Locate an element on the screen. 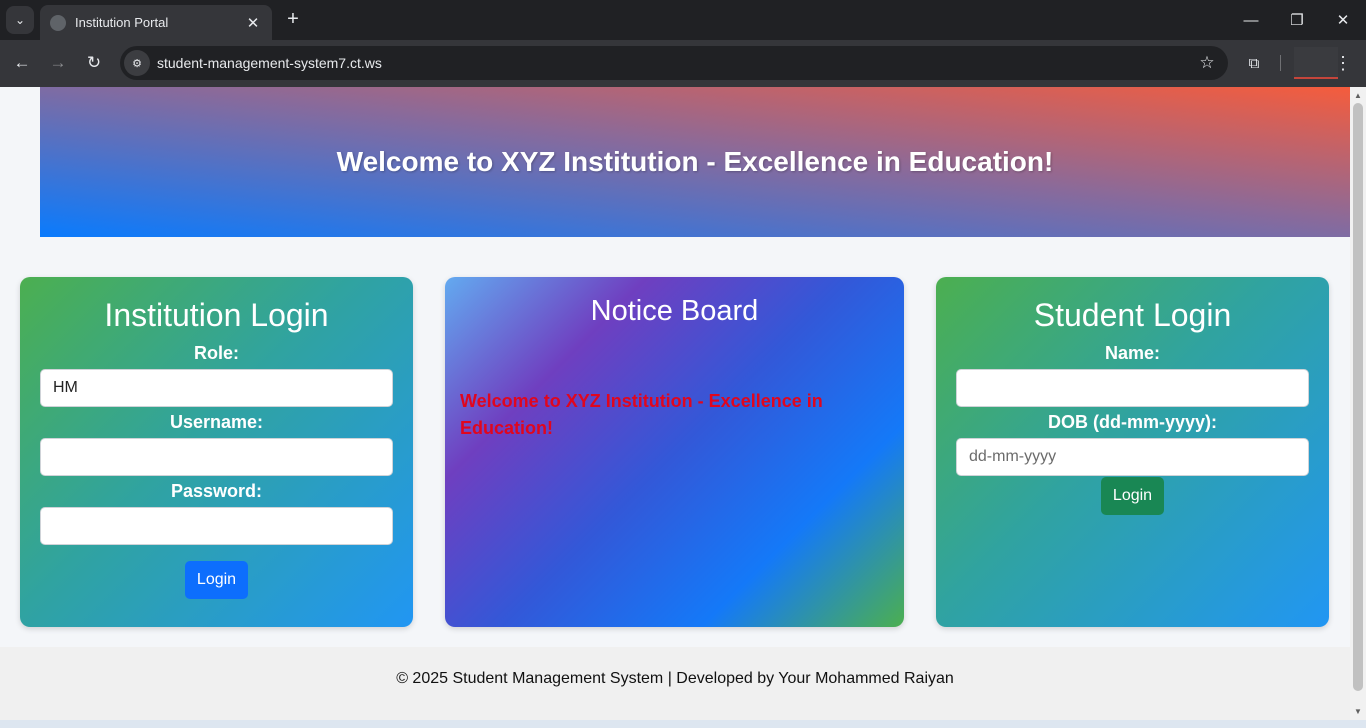  browser-menu-icon: ⋮ is located at coordinates (1343, 63).